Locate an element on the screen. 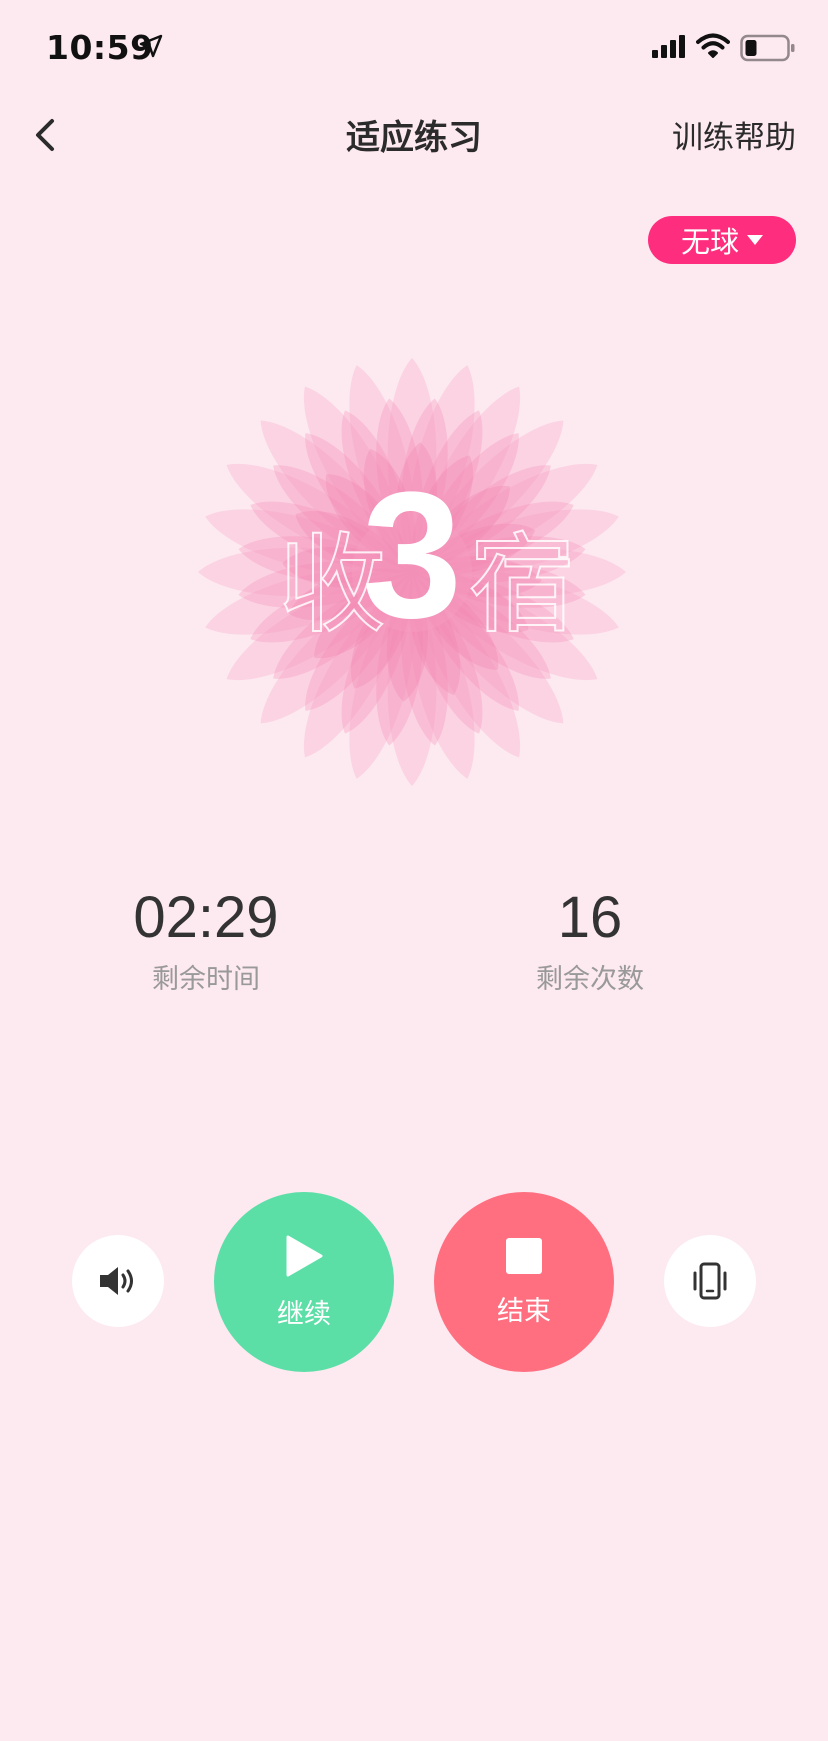 Image resolution: width=828 pixels, height=1741 pixels. countdown-flower: 收 宿 3 is located at coordinates (412, 572).